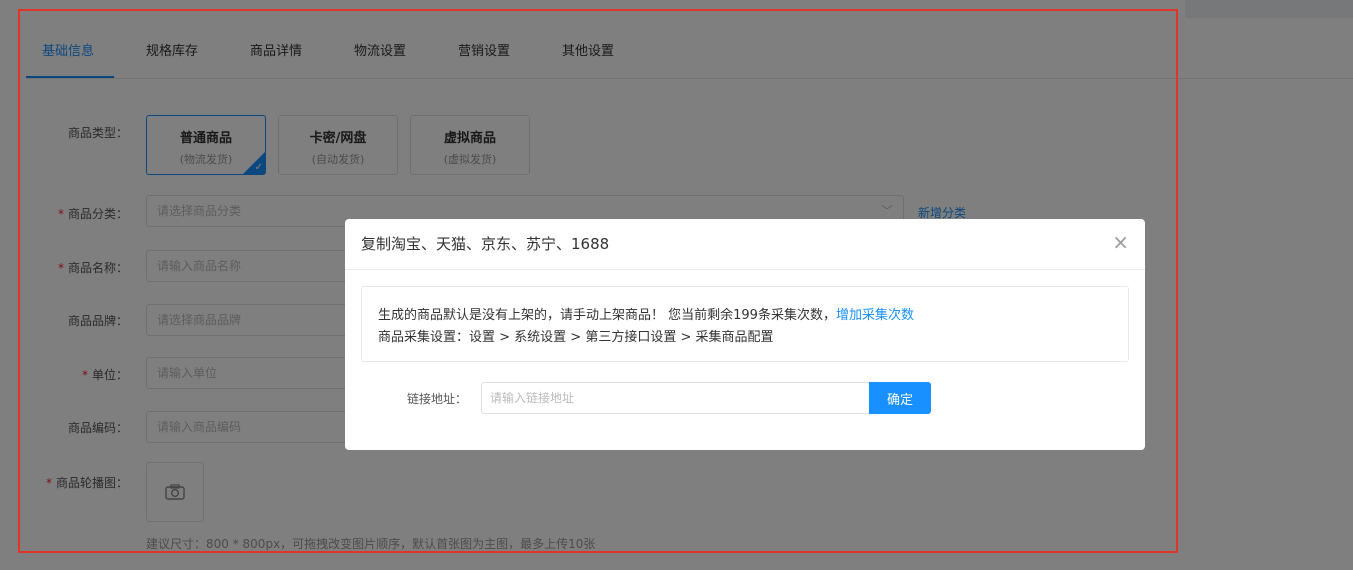 The height and width of the screenshot is (570, 1353). What do you see at coordinates (437, 399) in the screenshot?
I see `url-label: 链接地址：` at bounding box center [437, 399].